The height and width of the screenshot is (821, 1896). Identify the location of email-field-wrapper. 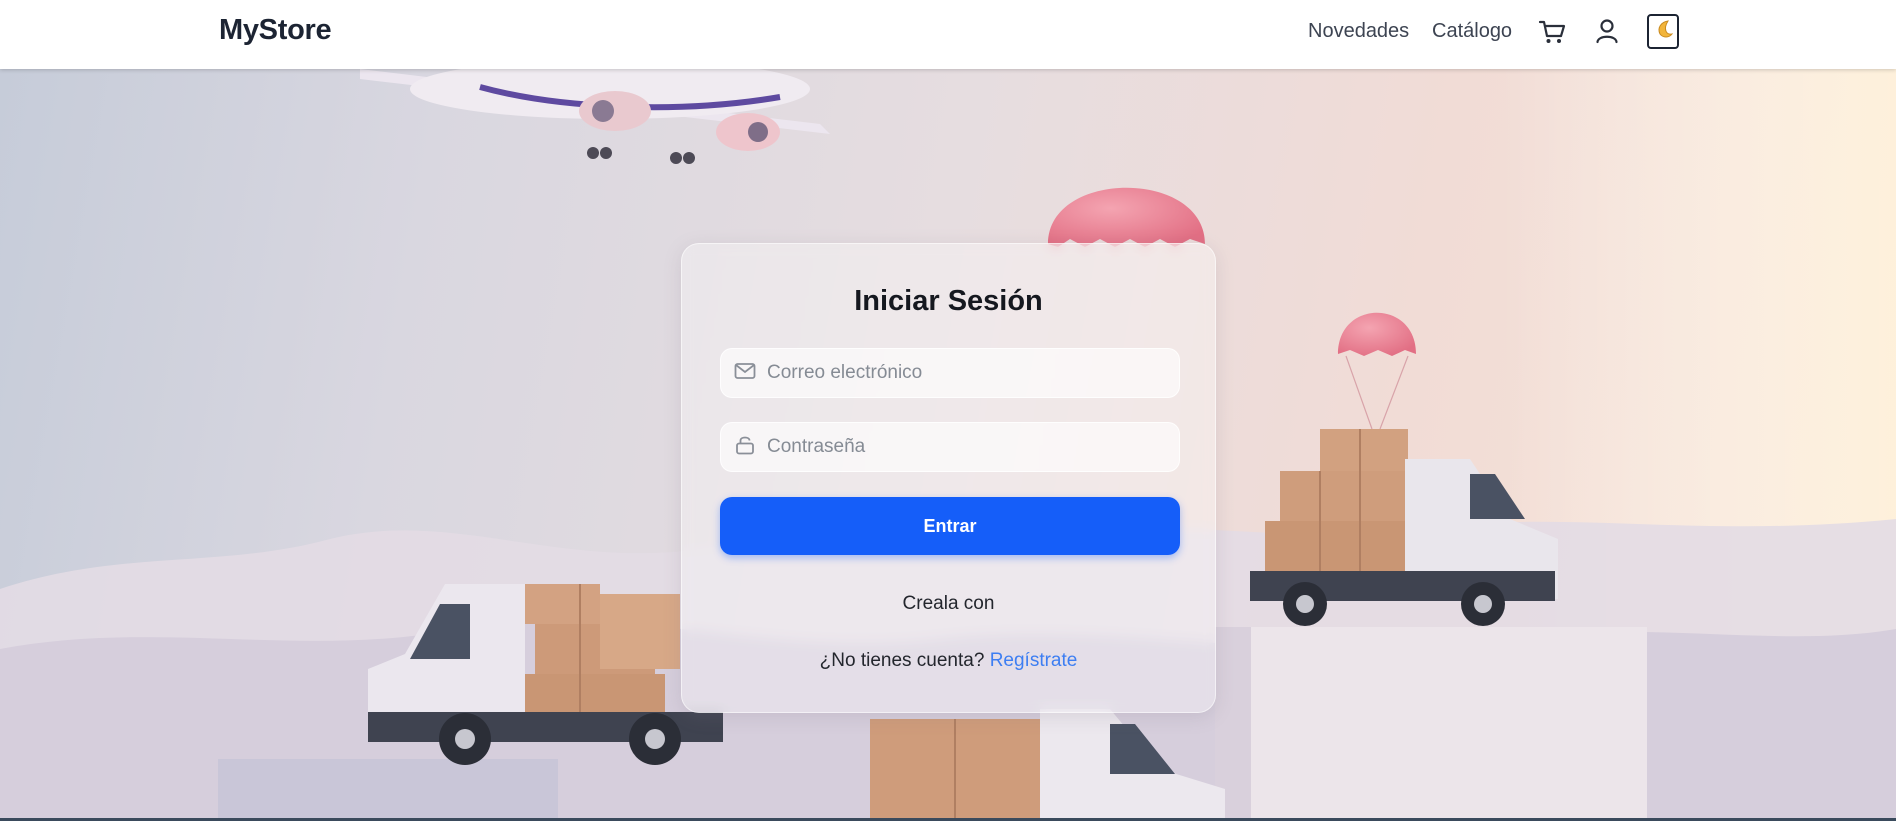
(950, 373).